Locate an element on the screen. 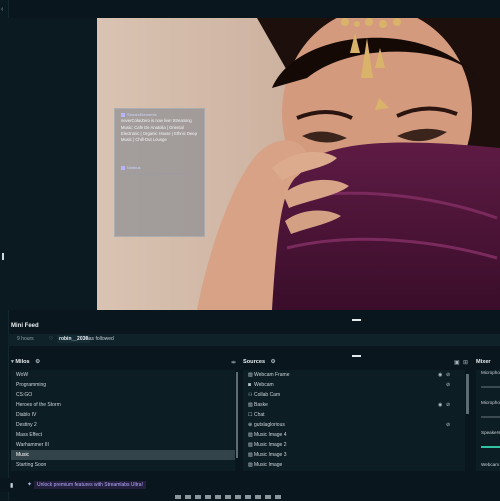 Image resolution: width=500 pixels, height=501 pixels. source-item: ▧Music Image 3 is located at coordinates (354, 455).